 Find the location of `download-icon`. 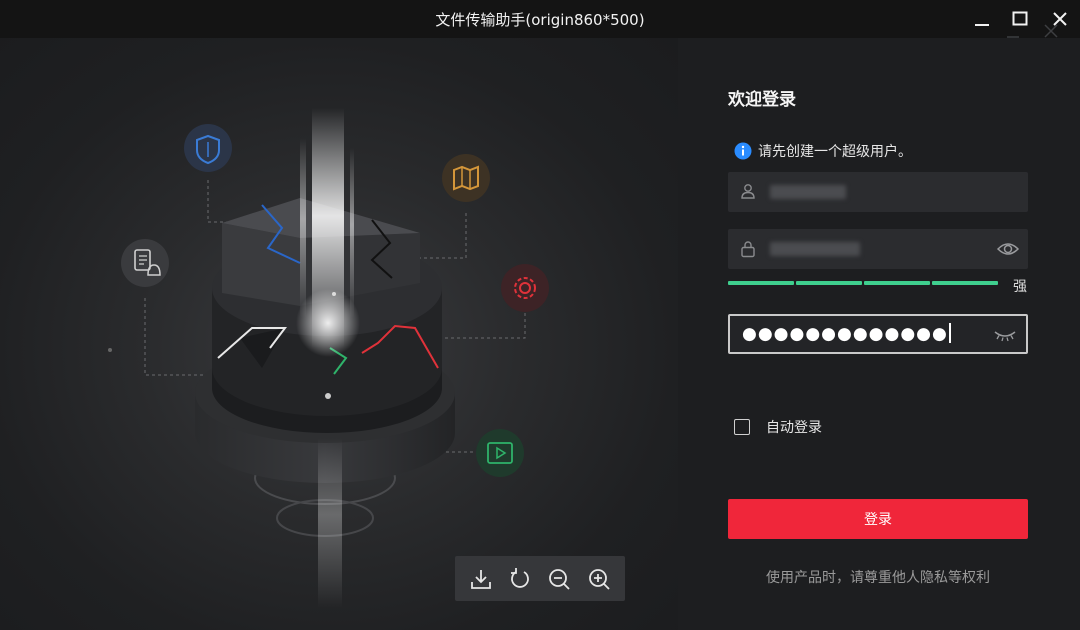

download-icon is located at coordinates (481, 579).